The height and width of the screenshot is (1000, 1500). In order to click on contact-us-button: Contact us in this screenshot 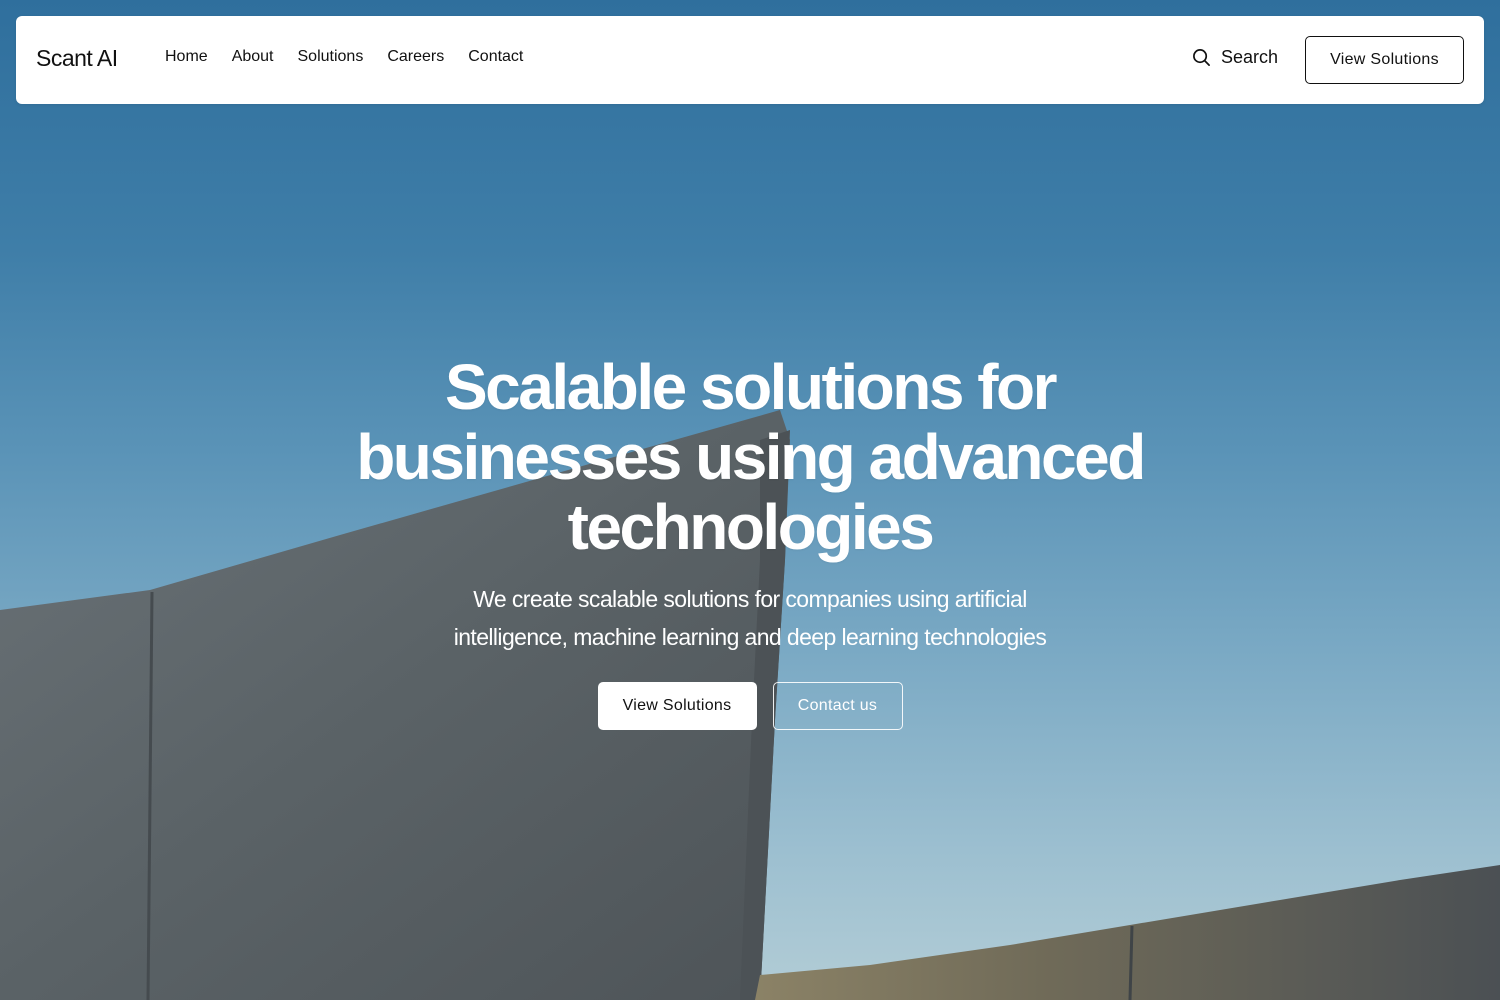, I will do `click(837, 706)`.